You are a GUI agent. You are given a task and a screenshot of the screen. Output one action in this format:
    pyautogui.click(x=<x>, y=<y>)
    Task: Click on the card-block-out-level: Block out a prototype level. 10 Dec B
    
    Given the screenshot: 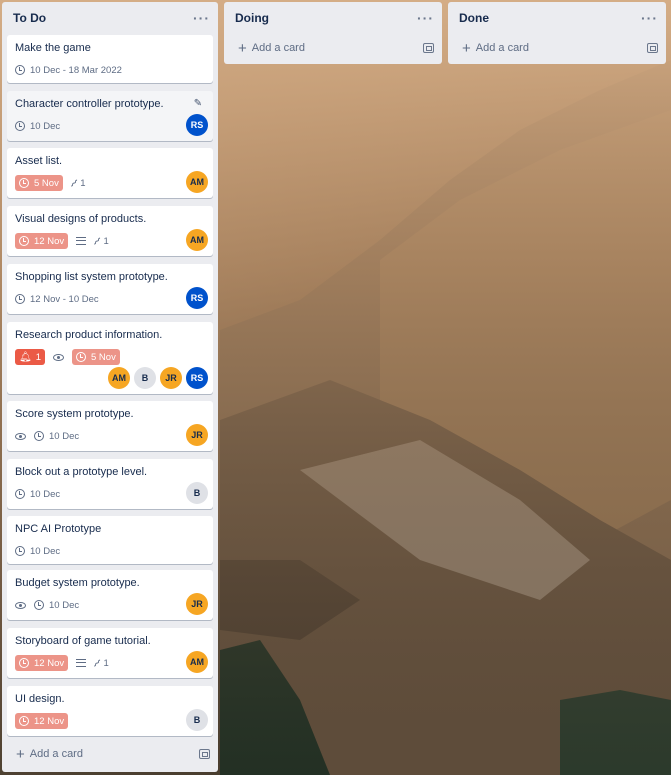 What is the action you would take?
    pyautogui.click(x=110, y=484)
    